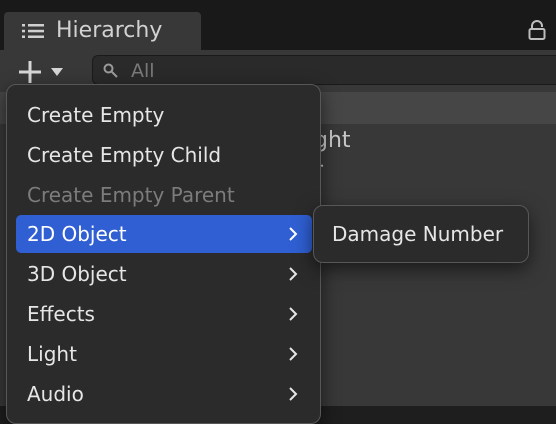 This screenshot has width=556, height=424. I want to click on create-dropdown-button, so click(42, 71).